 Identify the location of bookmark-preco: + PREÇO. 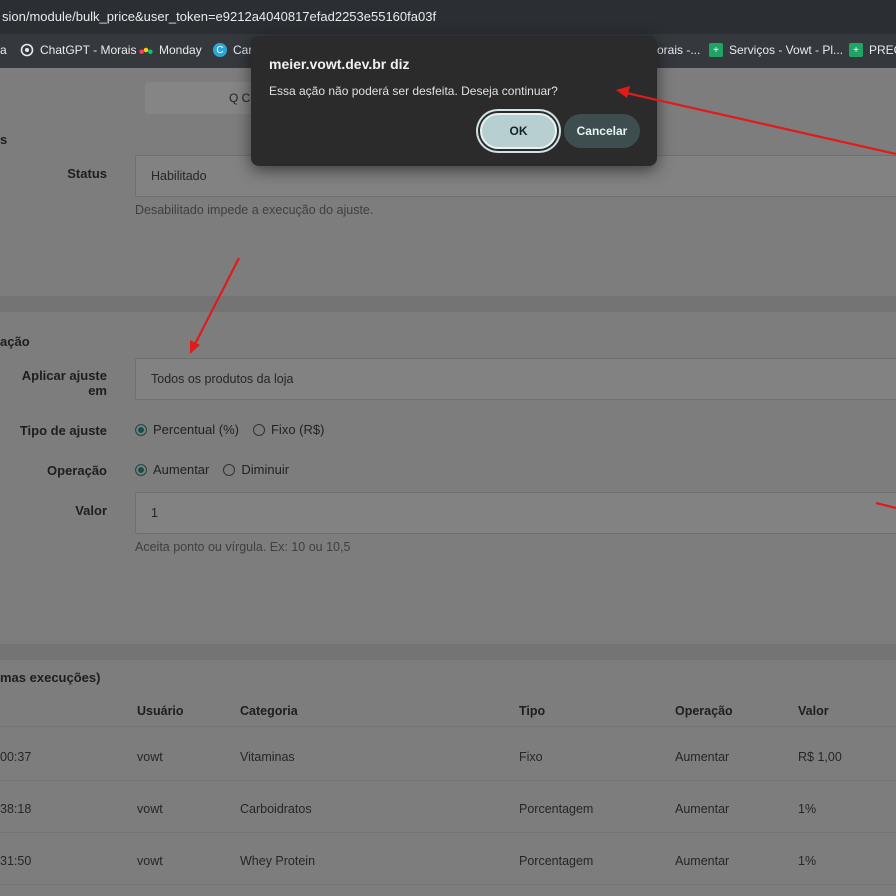
(872, 50).